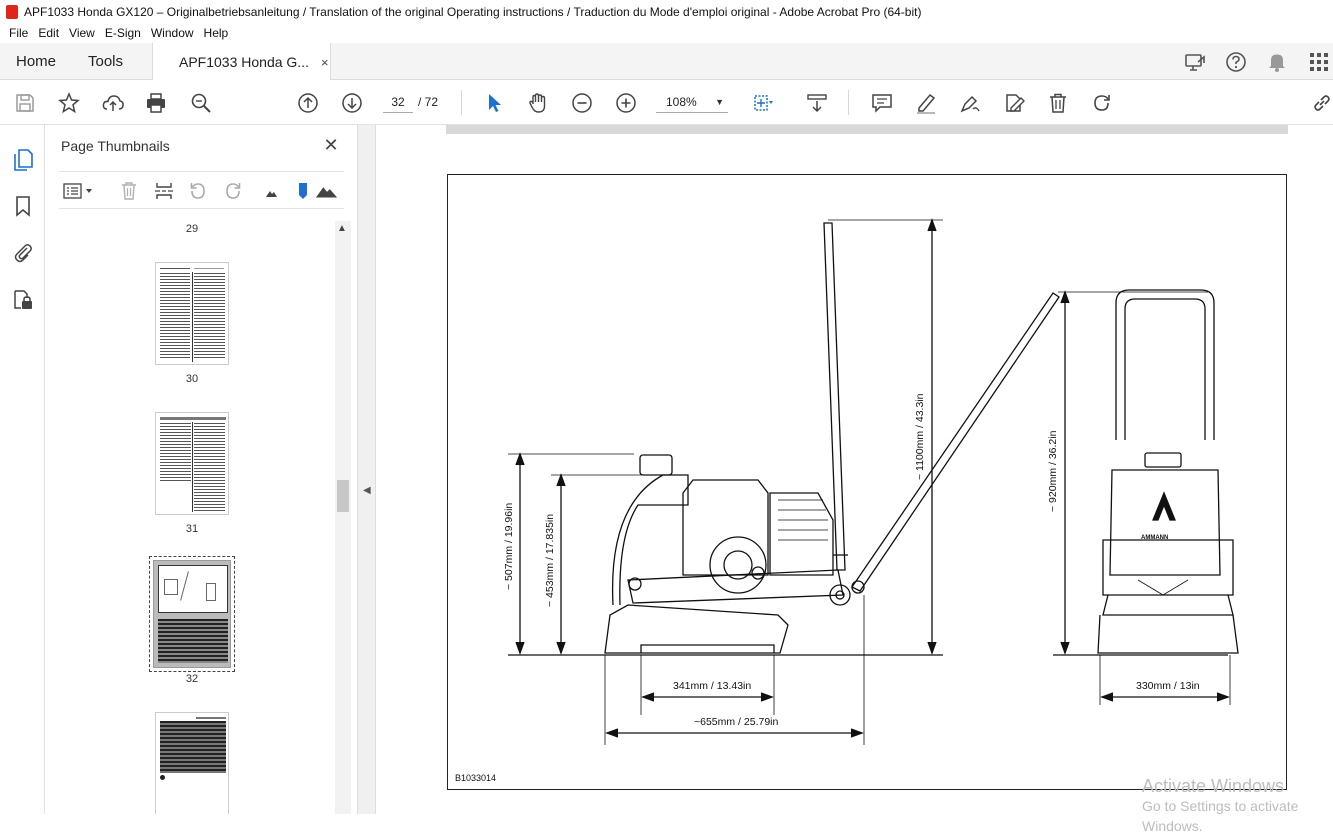 The height and width of the screenshot is (836, 1333). I want to click on chevron-down-icon: ▼, so click(719, 102).